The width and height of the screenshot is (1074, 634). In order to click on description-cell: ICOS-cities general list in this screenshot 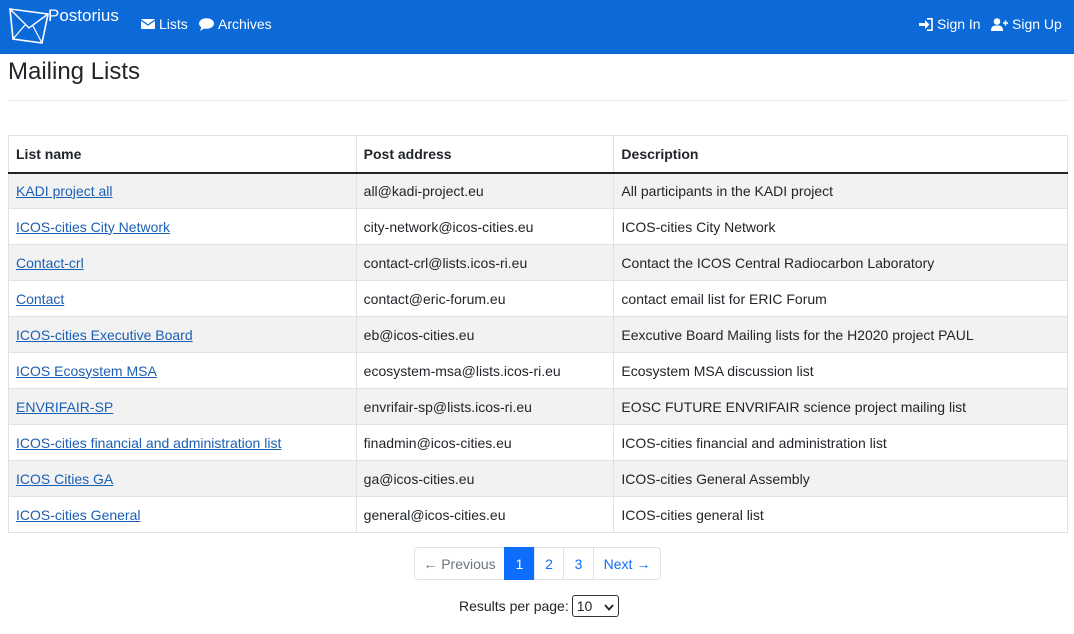, I will do `click(840, 514)`.